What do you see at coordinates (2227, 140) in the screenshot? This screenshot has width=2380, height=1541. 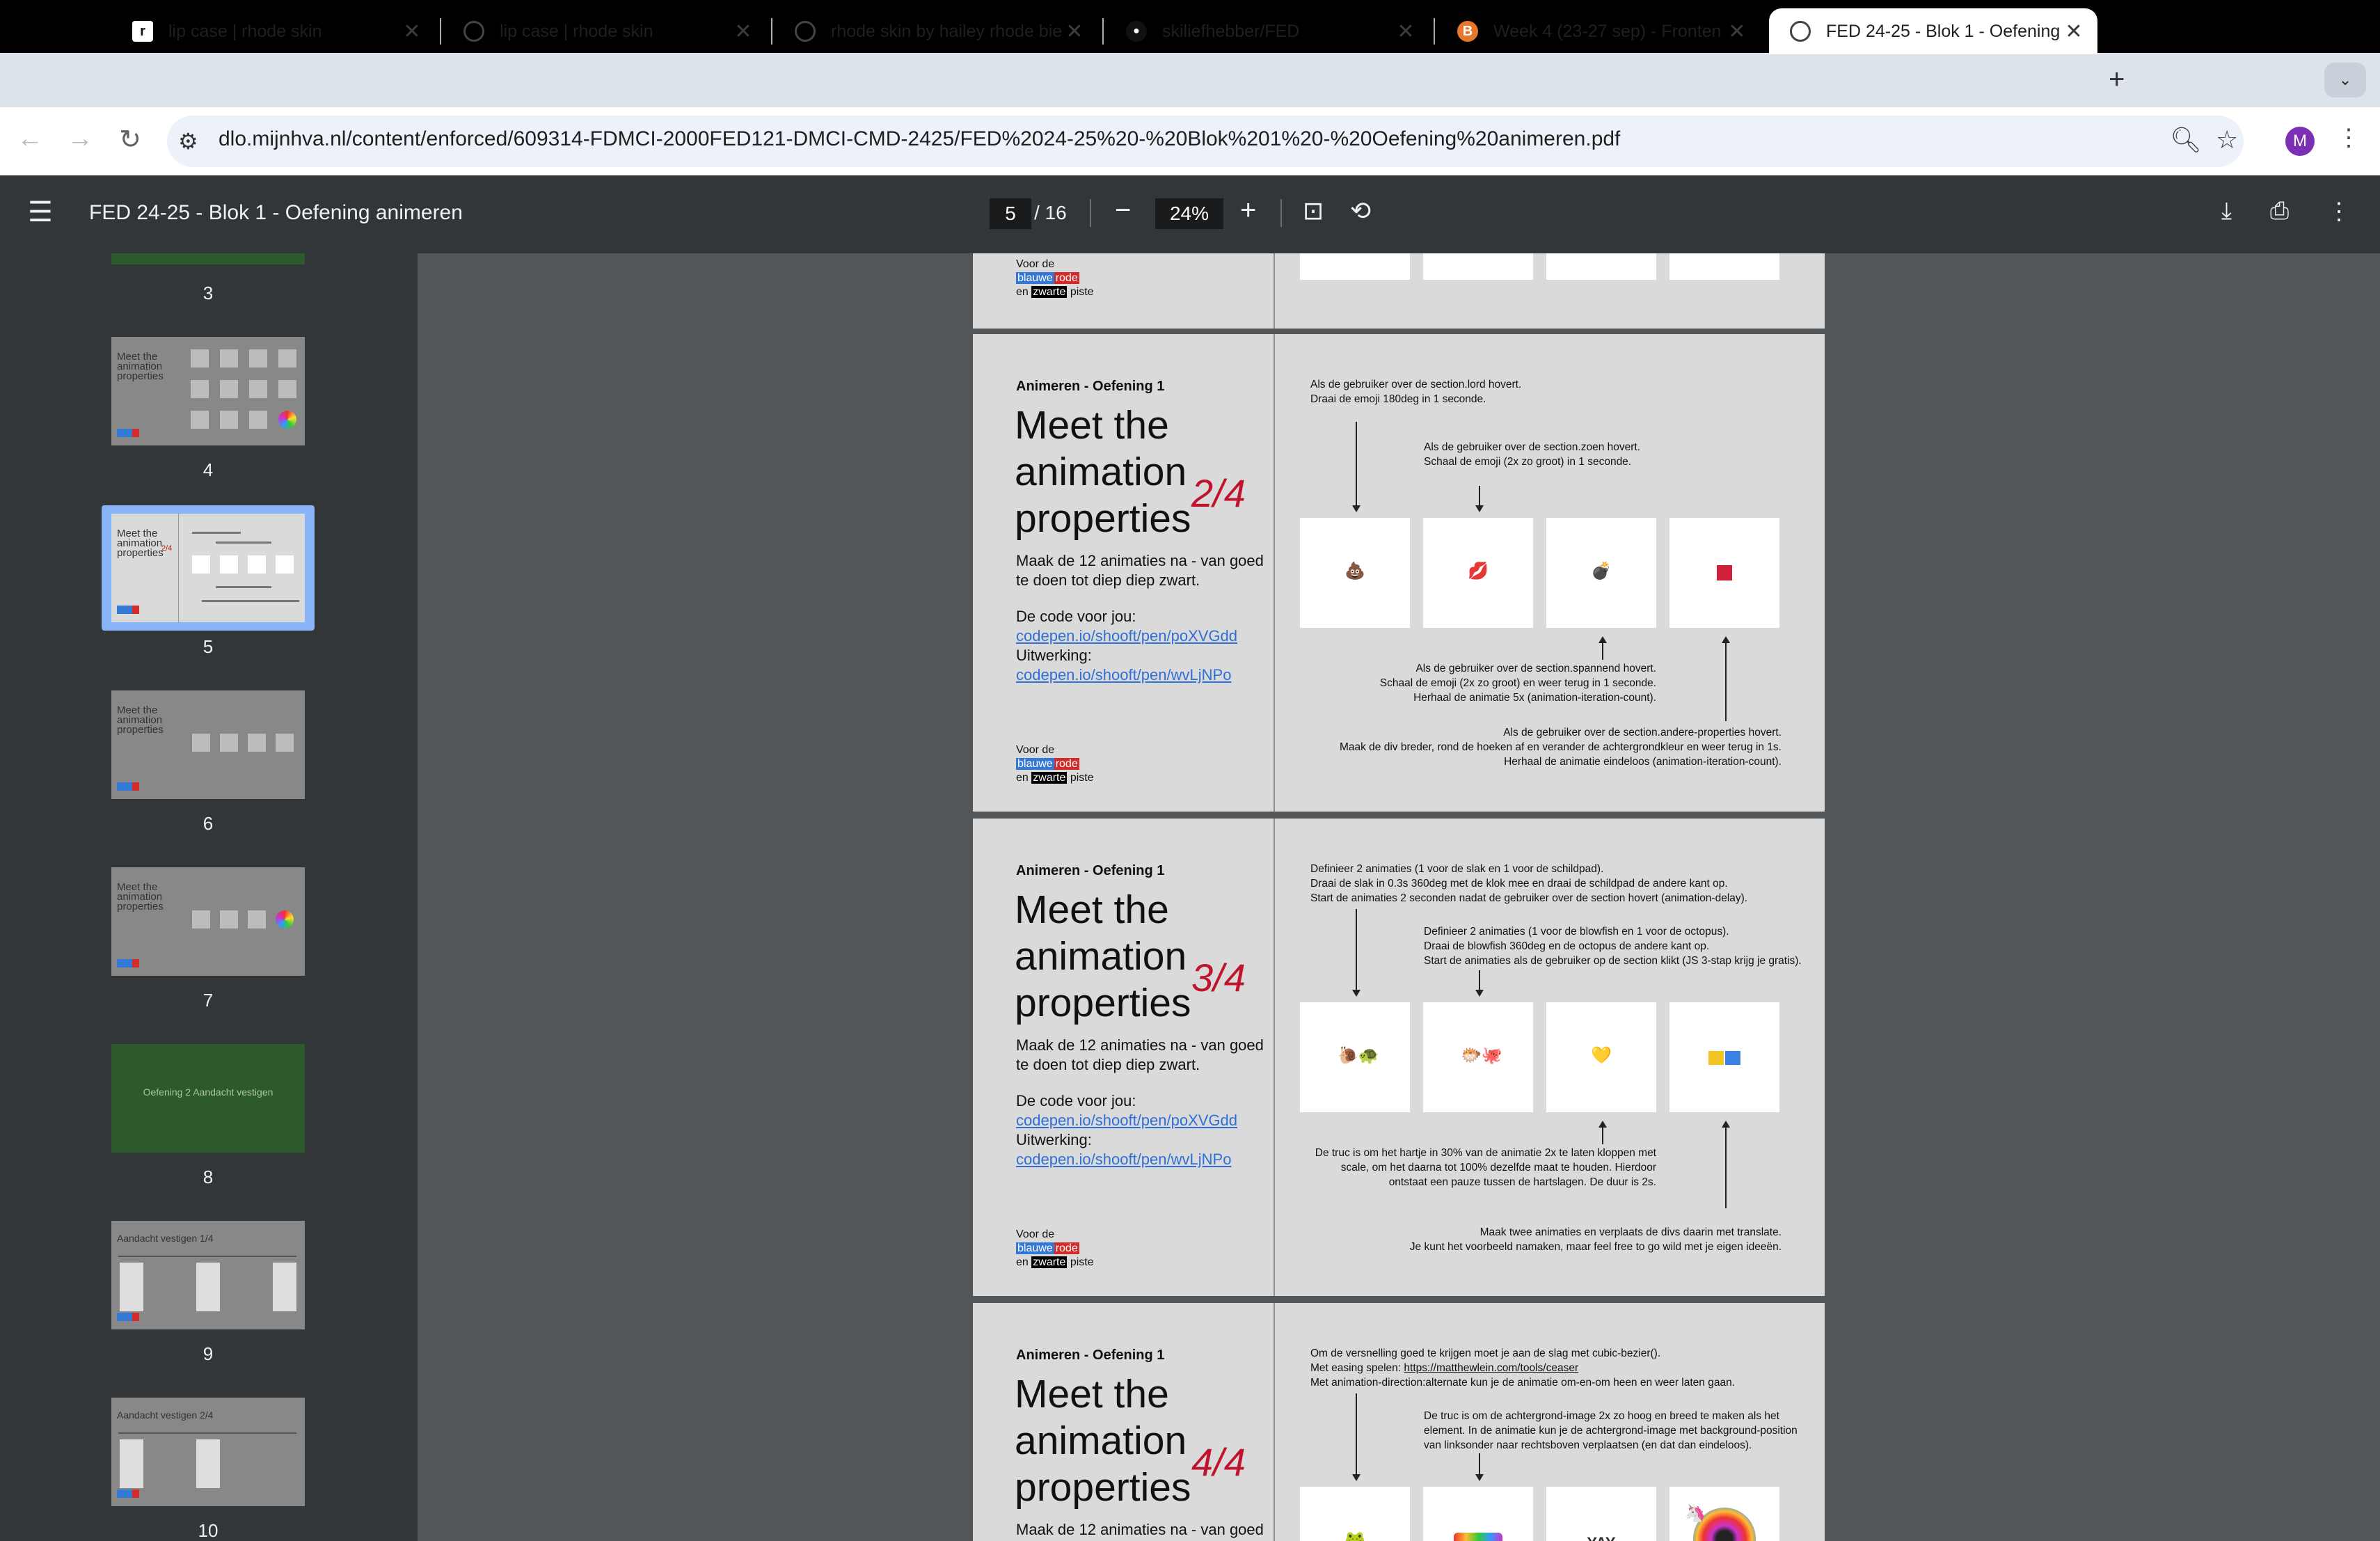 I see `bookmark-star-icon: ☆` at bounding box center [2227, 140].